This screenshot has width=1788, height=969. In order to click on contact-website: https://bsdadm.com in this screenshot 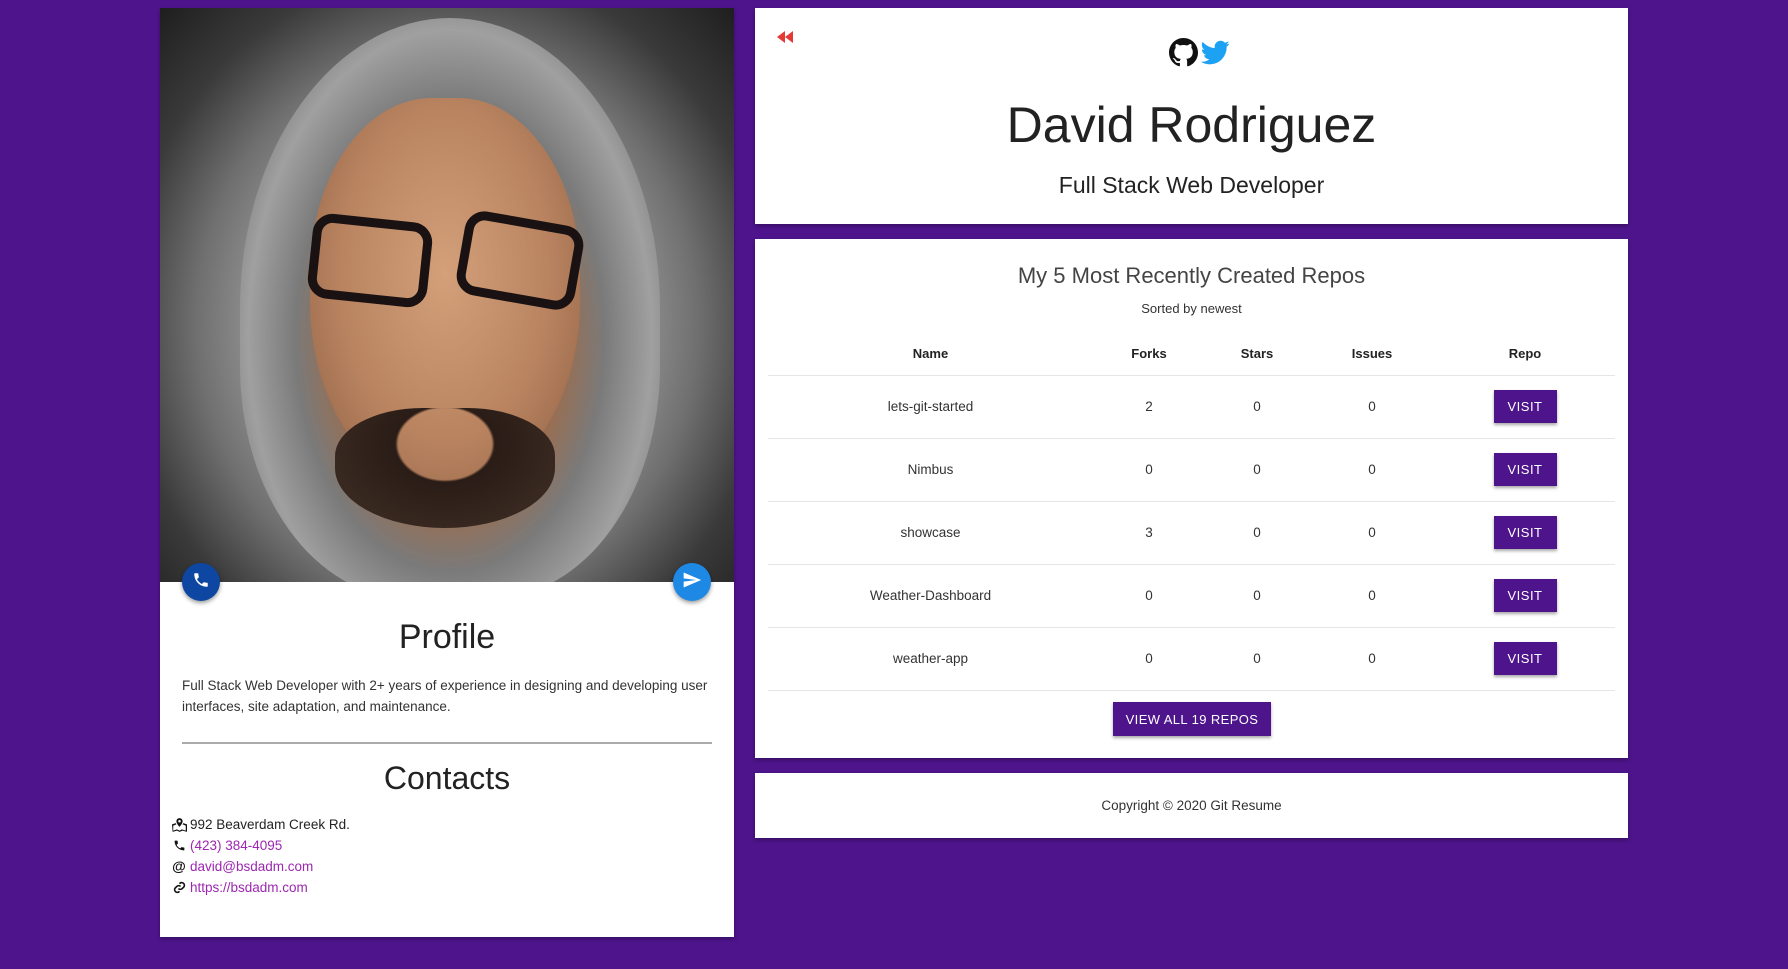, I will do `click(260, 887)`.